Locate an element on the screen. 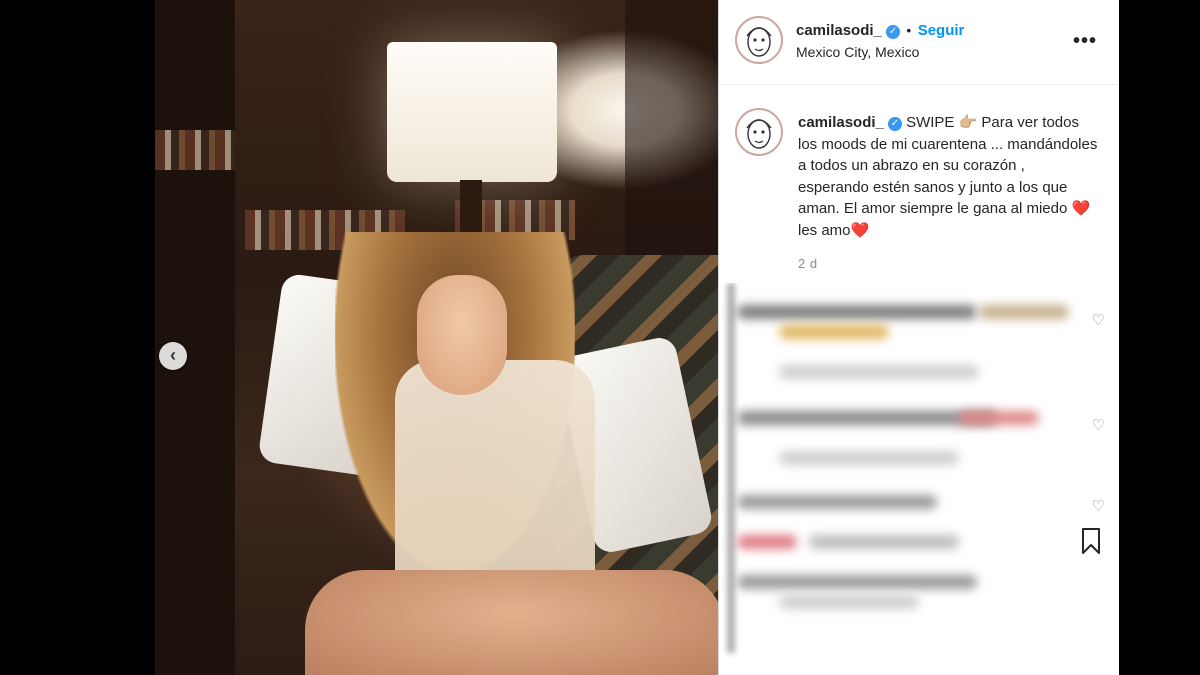 This screenshot has width=1200, height=675. lamp-base is located at coordinates (471, 210).